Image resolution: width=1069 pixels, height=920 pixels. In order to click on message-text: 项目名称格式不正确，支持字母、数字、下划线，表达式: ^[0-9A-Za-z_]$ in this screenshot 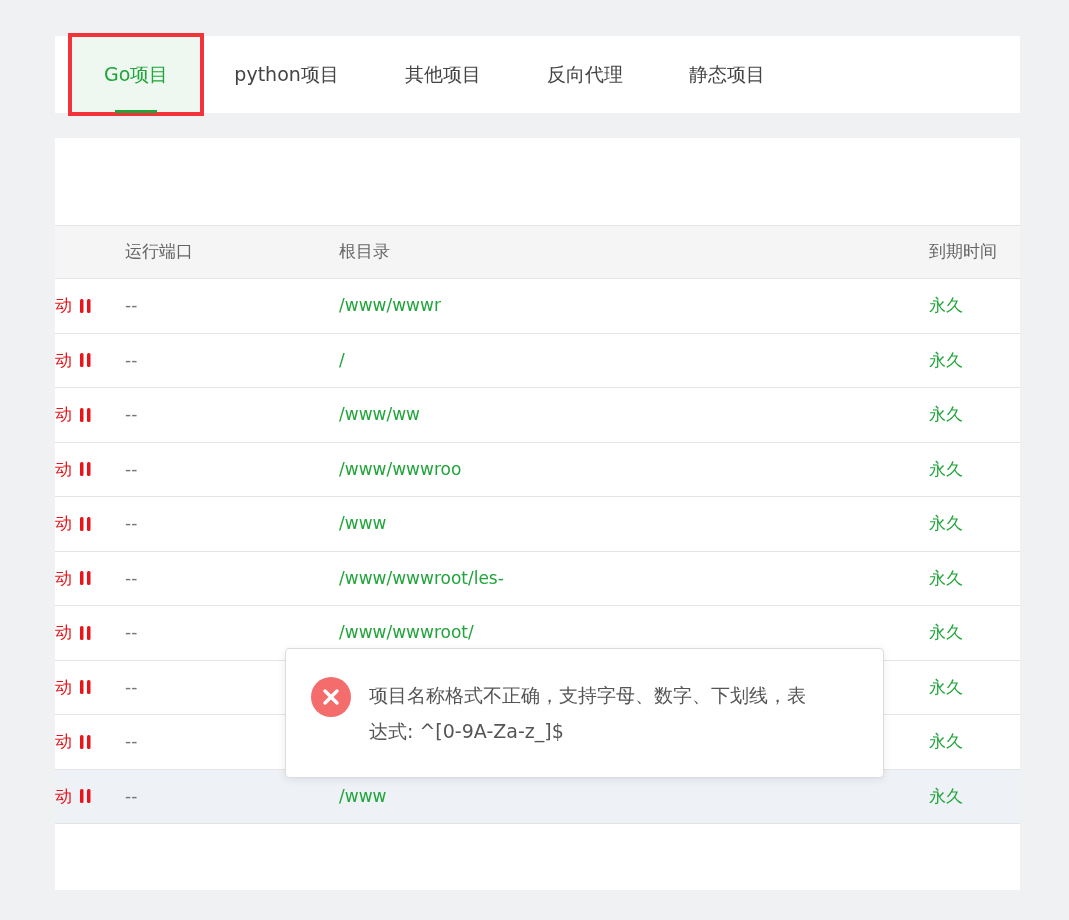, I will do `click(588, 714)`.